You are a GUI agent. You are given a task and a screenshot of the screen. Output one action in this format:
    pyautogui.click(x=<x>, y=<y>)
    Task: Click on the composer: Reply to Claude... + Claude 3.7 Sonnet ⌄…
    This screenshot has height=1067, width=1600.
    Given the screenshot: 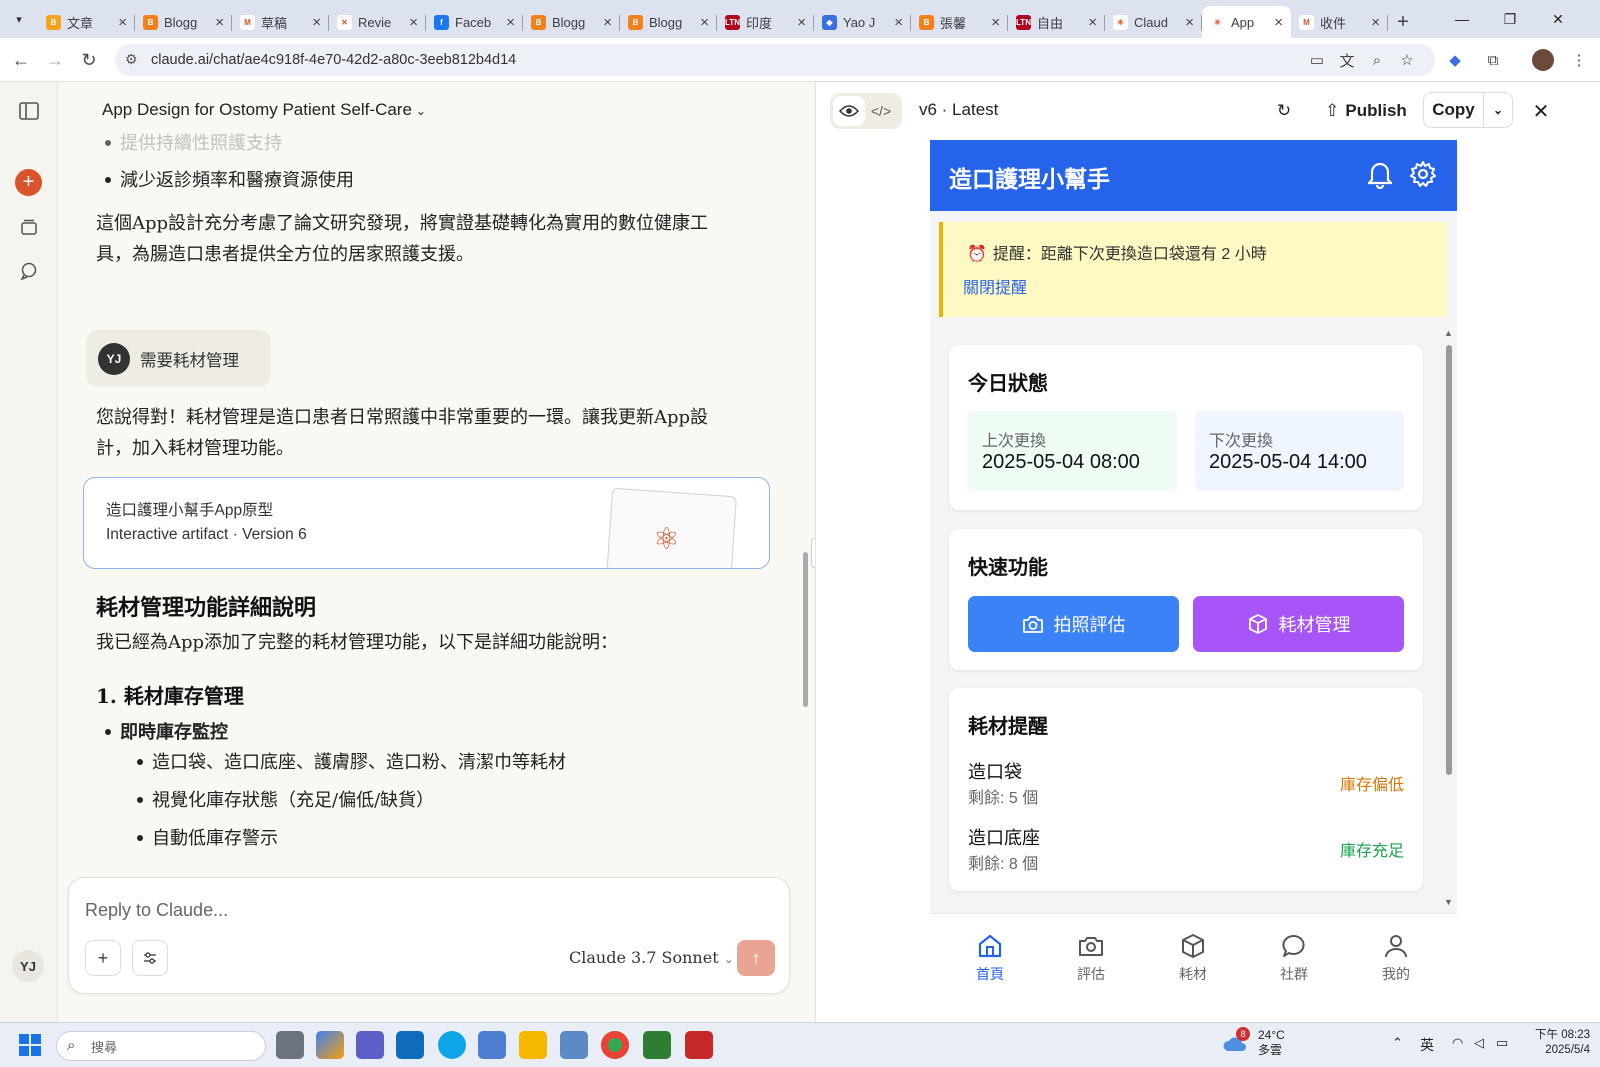 What is the action you would take?
    pyautogui.click(x=429, y=935)
    